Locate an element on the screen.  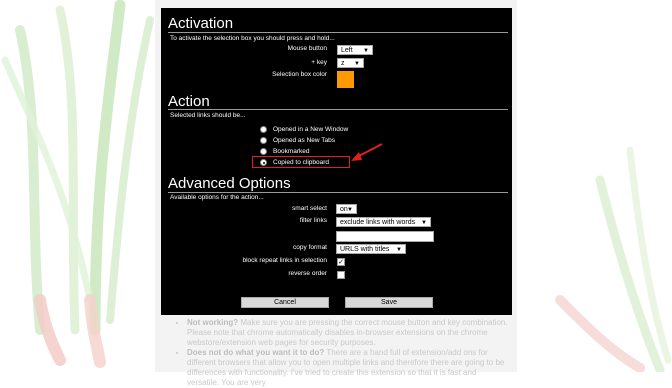
reverse-order-label: reverse order is located at coordinates (307, 273).